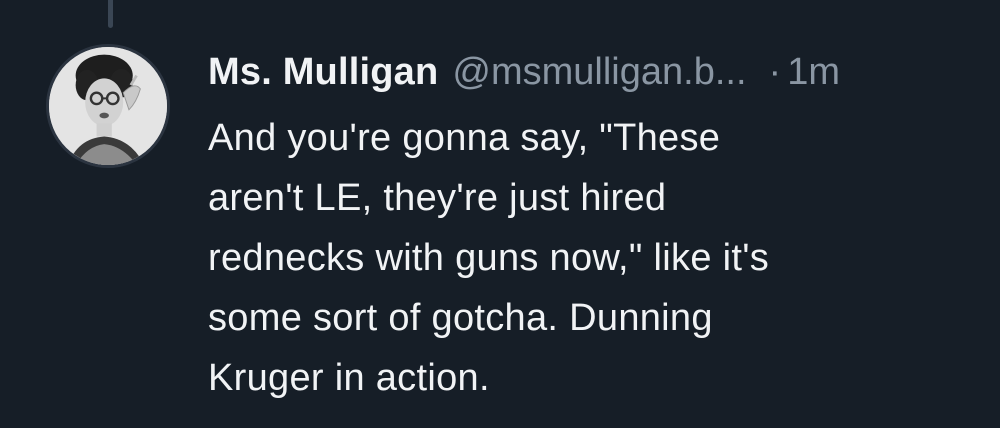 The width and height of the screenshot is (1000, 428). I want to click on post-text-line: rednecks with guns now," like it's, so click(489, 258).